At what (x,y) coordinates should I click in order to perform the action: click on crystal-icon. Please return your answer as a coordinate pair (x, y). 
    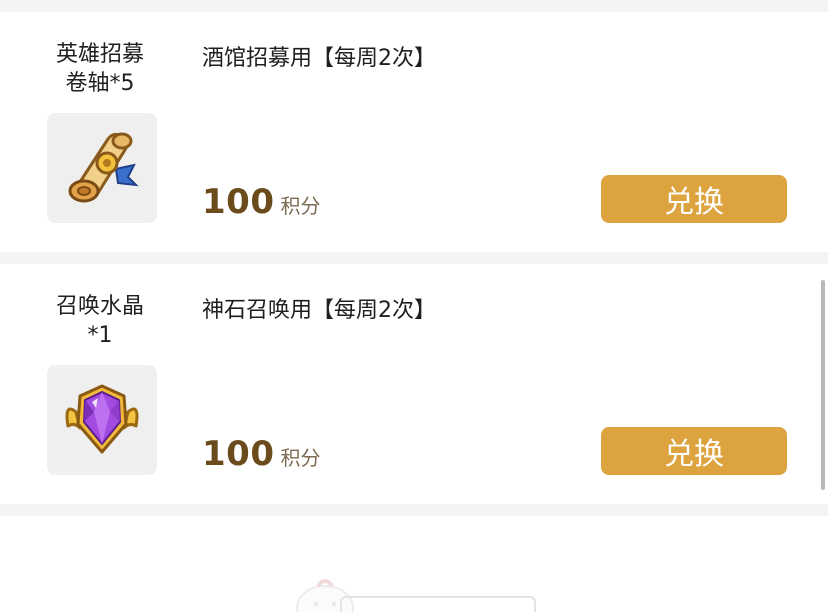
    Looking at the image, I should click on (102, 419).